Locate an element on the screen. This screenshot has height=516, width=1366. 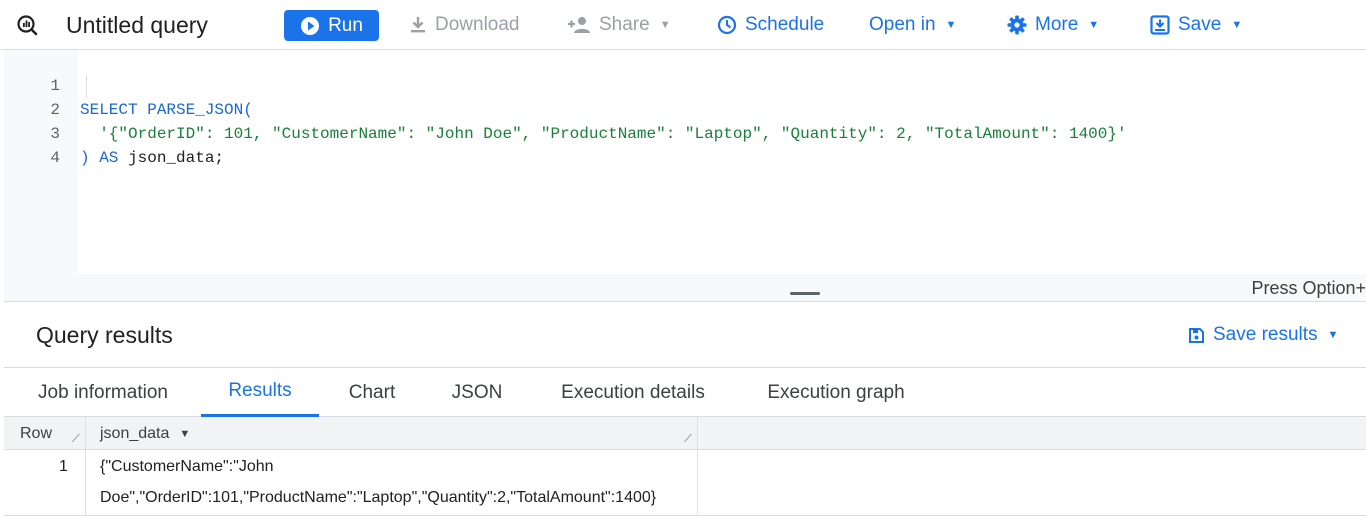
line-number: 4 is located at coordinates (55, 158).